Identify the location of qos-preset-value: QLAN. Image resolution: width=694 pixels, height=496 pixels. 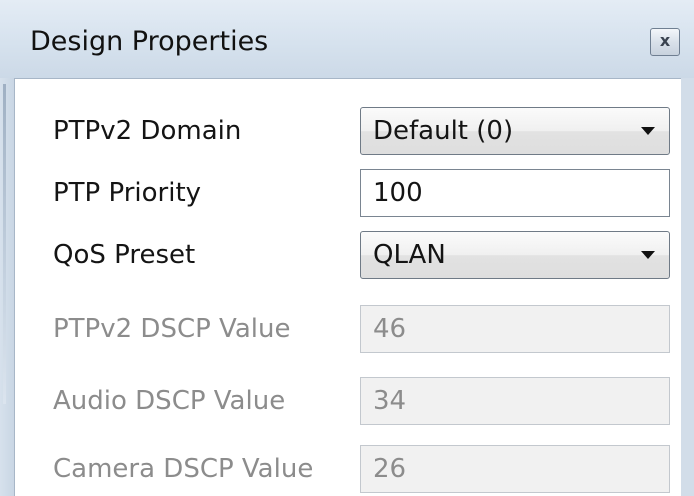
(409, 255).